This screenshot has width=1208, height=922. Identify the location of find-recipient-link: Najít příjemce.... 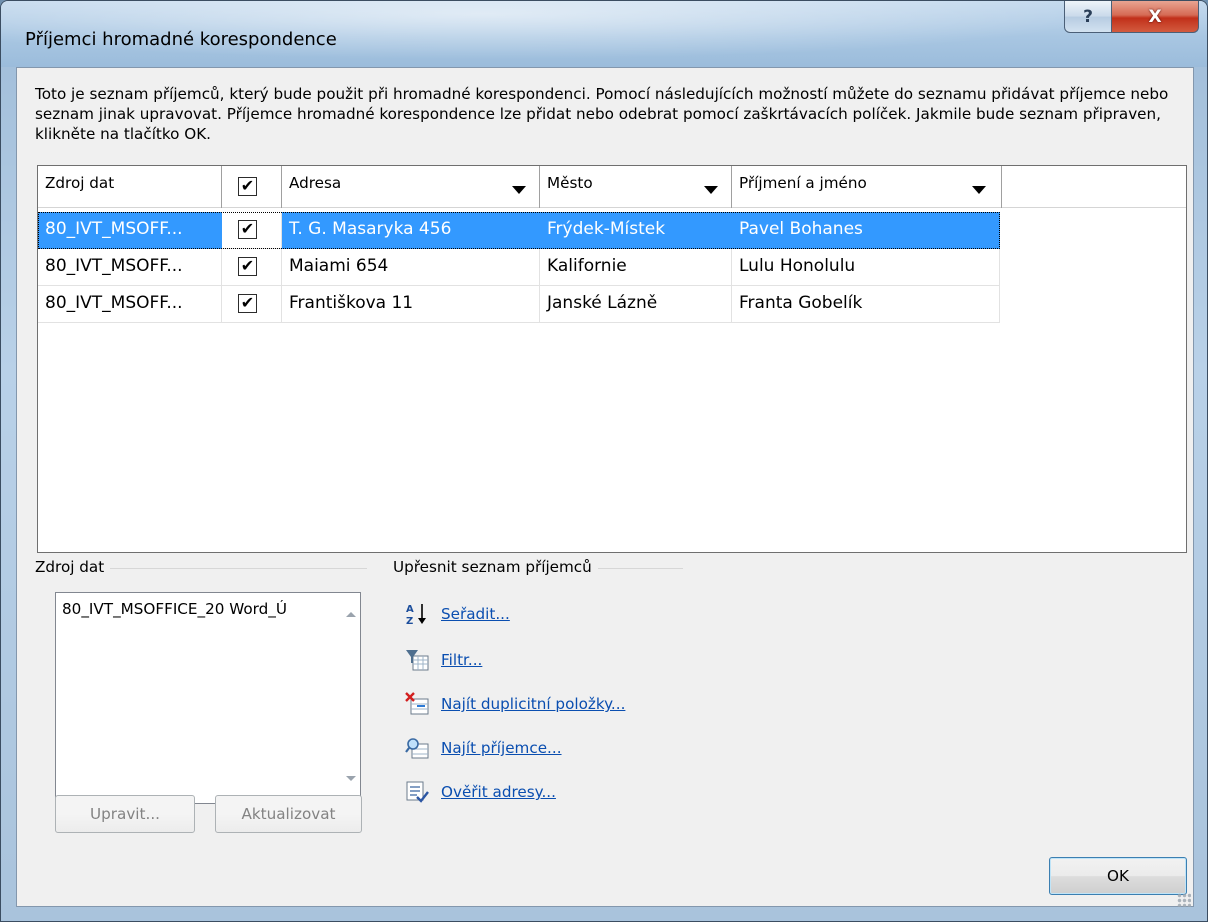
(483, 748).